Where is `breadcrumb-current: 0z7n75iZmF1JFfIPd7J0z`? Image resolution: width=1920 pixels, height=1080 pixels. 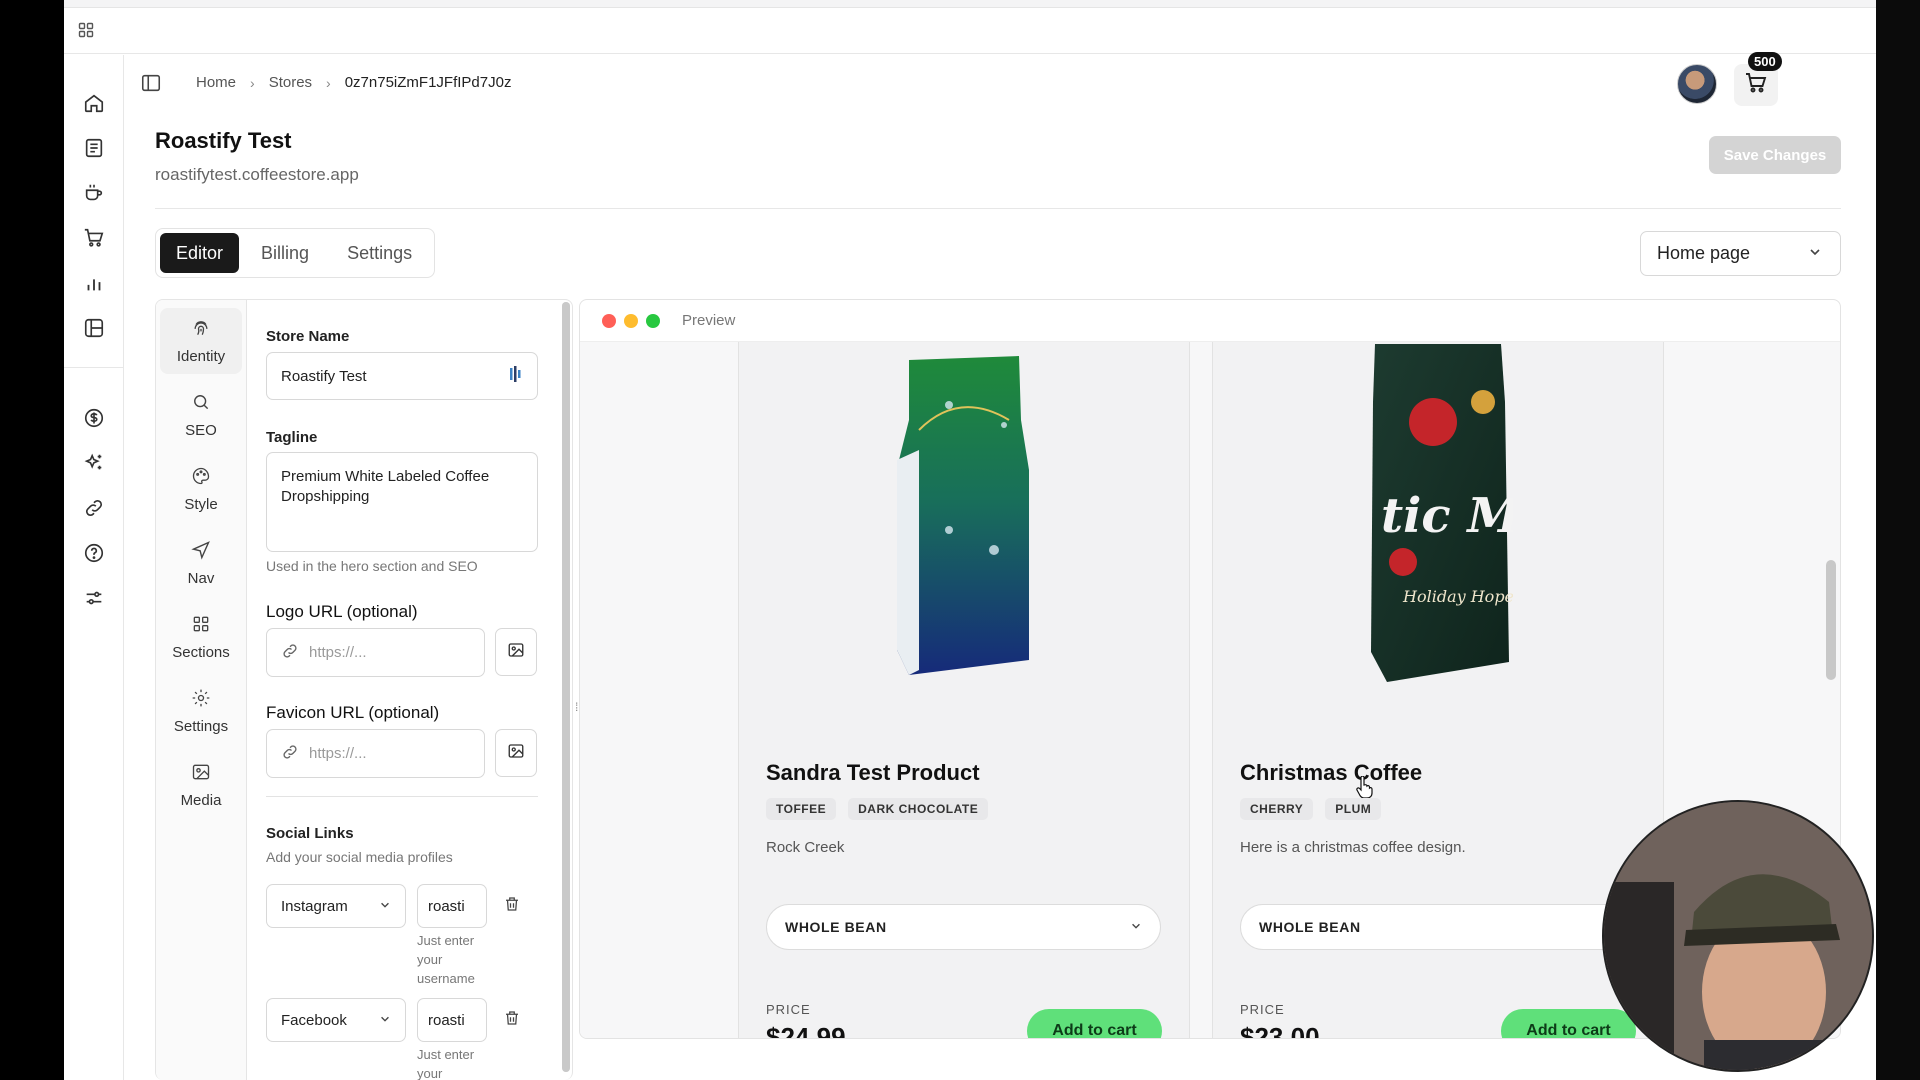
breadcrumb-current: 0z7n75iZmF1JFfIPd7J0z is located at coordinates (428, 82).